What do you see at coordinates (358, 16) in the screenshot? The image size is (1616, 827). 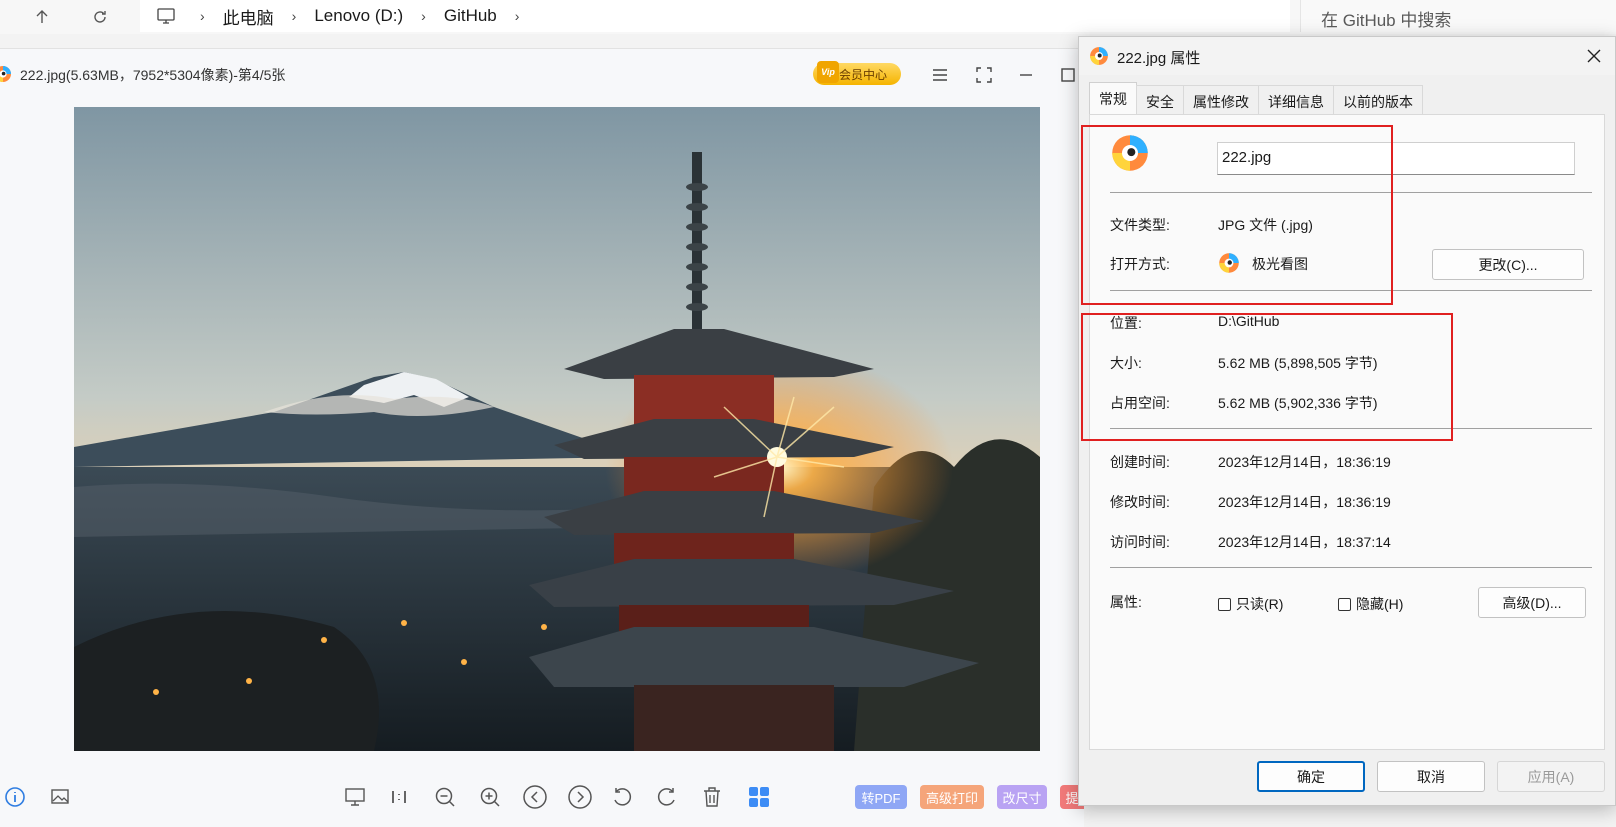 I see `breadcrumb-drive: Lenovo (D:)` at bounding box center [358, 16].